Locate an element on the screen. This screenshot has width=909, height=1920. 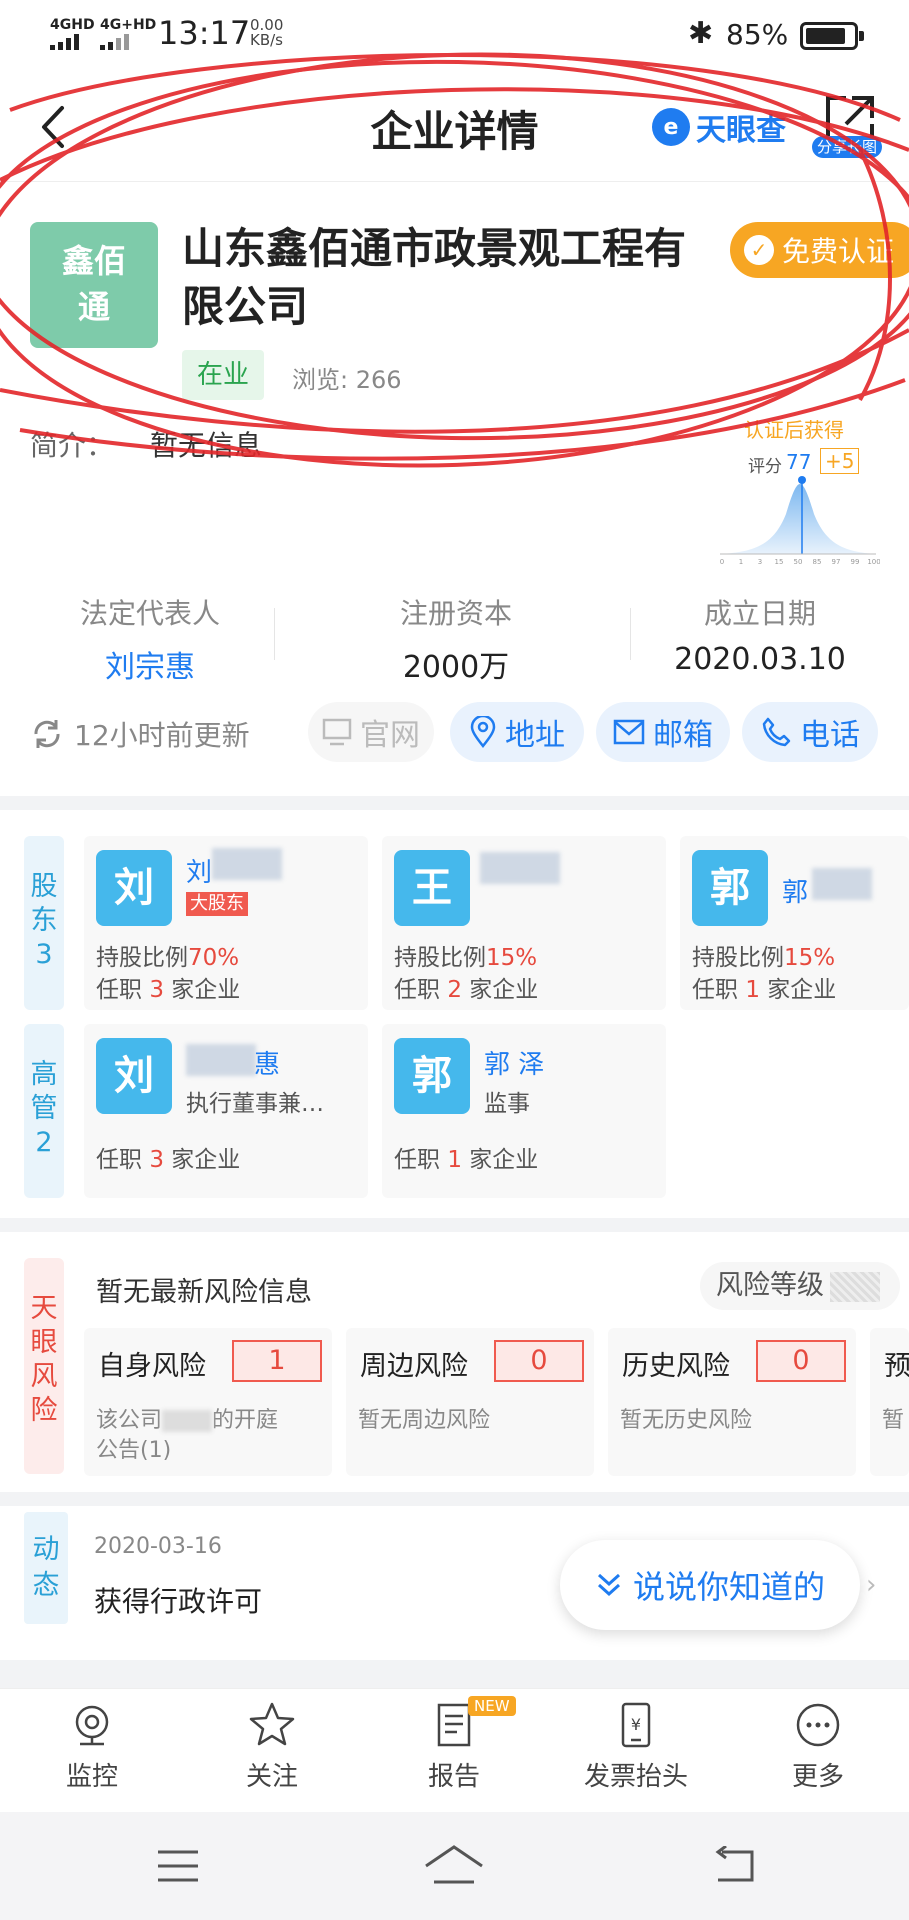
date-value: 2020.03.10 is located at coordinates (760, 659).